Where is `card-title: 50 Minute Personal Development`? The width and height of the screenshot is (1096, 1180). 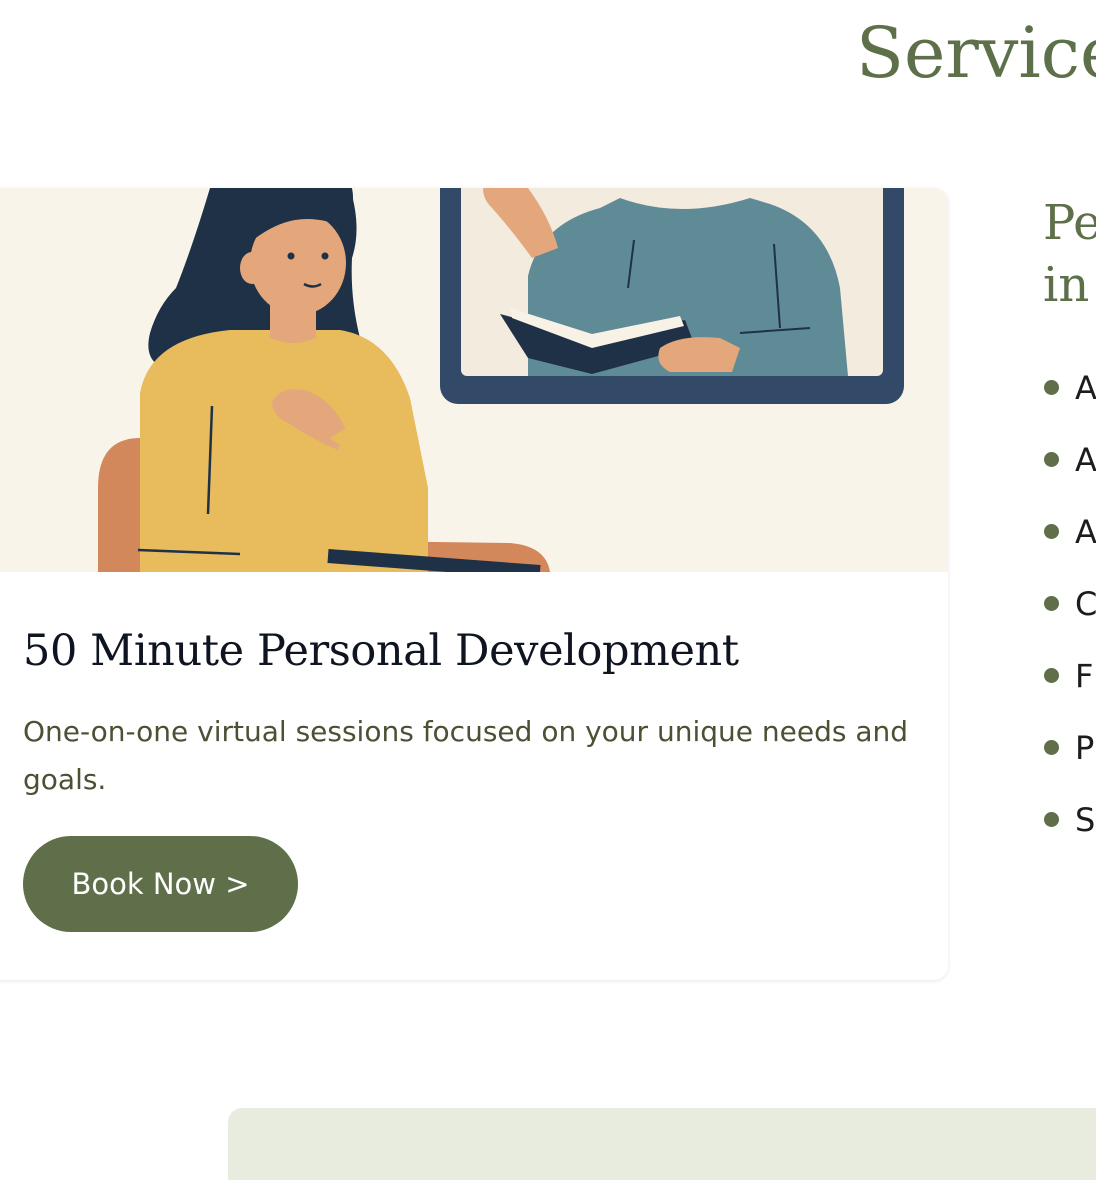 card-title: 50 Minute Personal Development is located at coordinates (381, 651).